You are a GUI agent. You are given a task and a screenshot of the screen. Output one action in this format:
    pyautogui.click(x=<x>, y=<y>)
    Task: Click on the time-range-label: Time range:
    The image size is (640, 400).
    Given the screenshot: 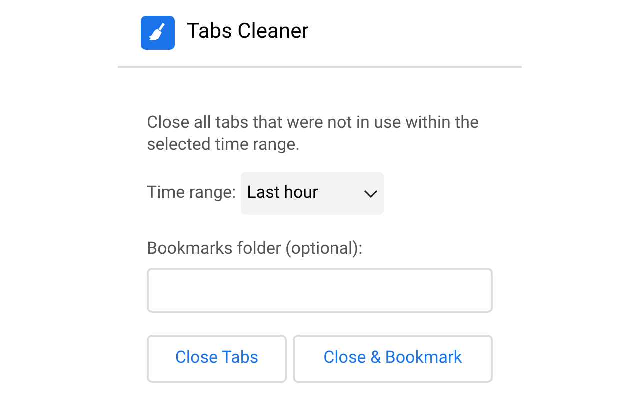 What is the action you would take?
    pyautogui.click(x=191, y=193)
    